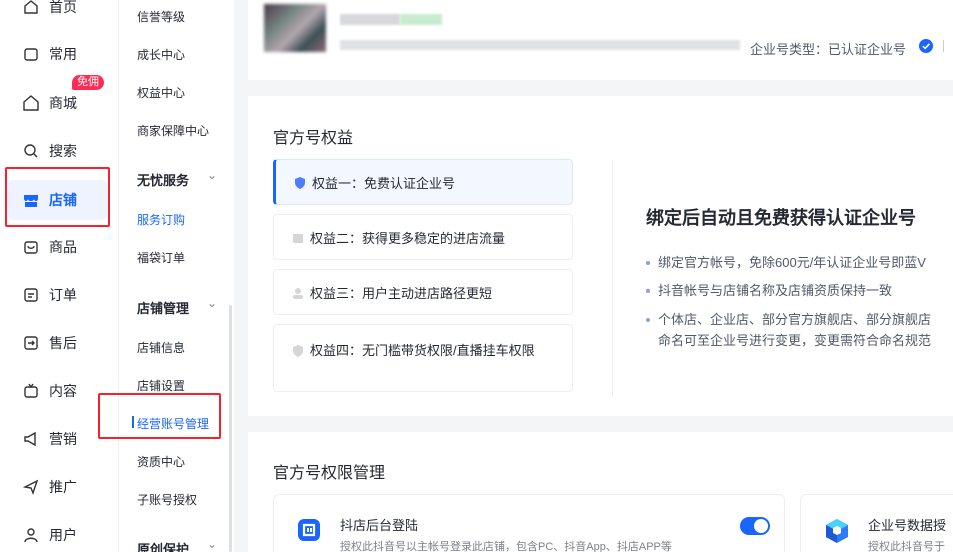 Image resolution: width=953 pixels, height=552 pixels. Describe the element at coordinates (329, 473) in the screenshot. I see `section-title: 官方号权限管理` at that location.